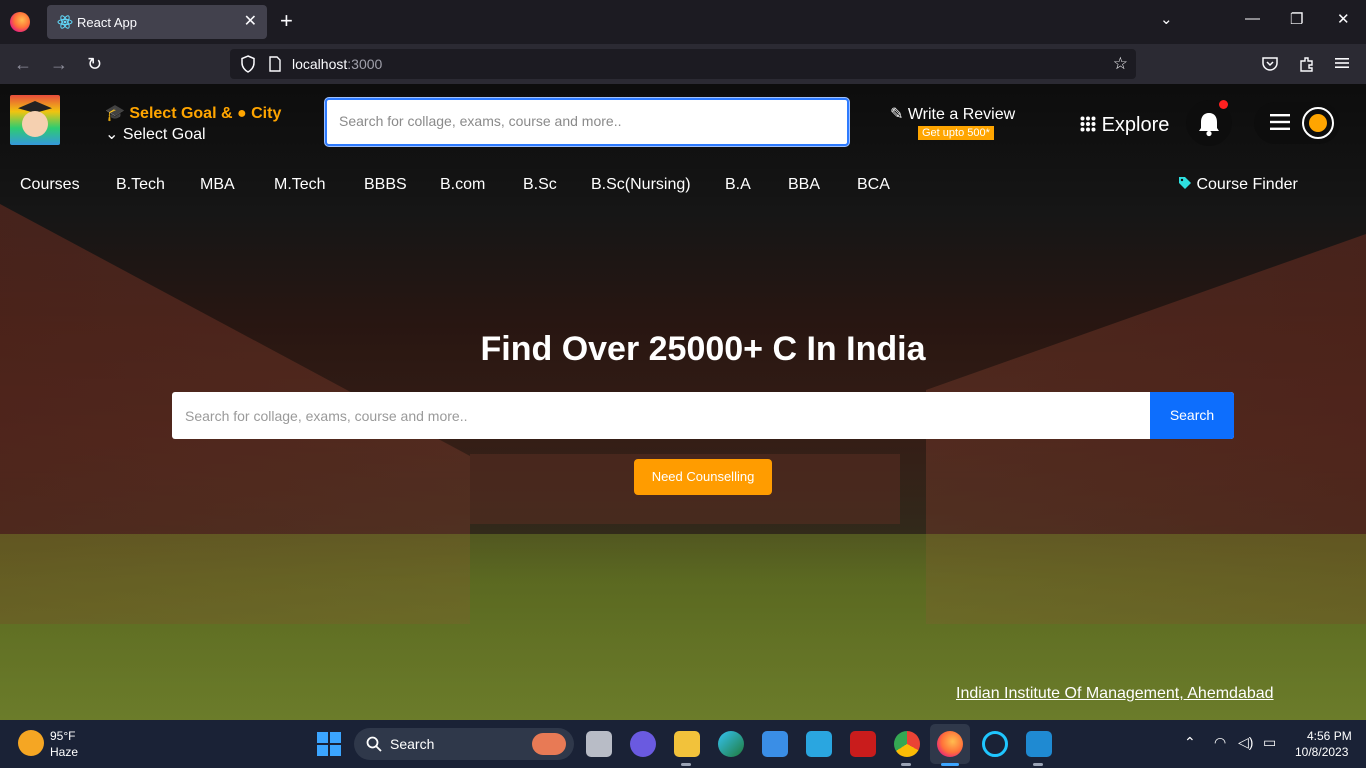 The image size is (1366, 768). Describe the element at coordinates (1318, 123) in the screenshot. I see `avatar` at that location.